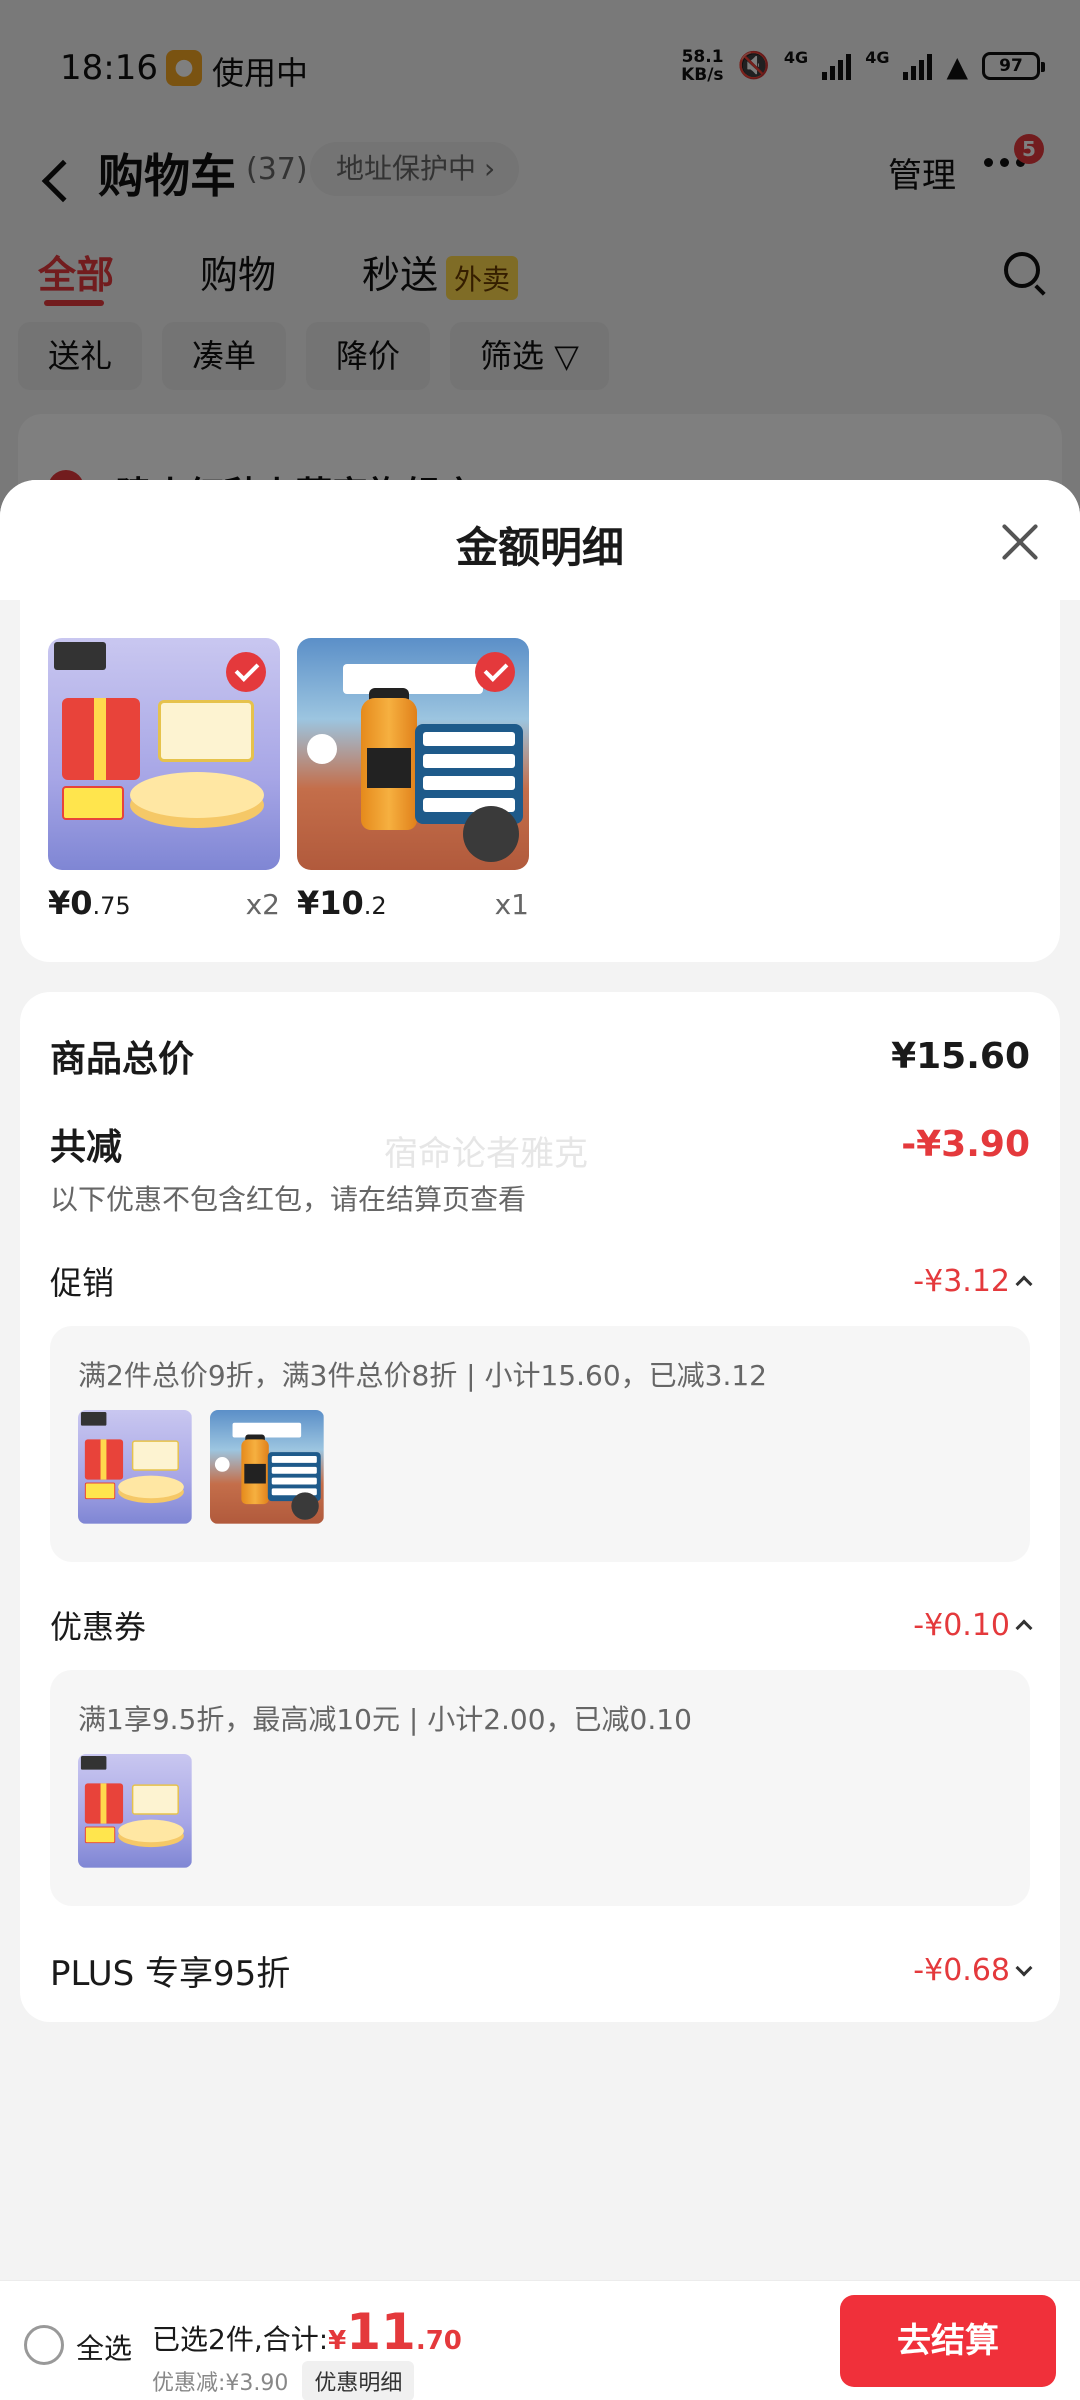  Describe the element at coordinates (965, 1144) in the screenshot. I see `total-reduce-value: -¥3.90` at that location.